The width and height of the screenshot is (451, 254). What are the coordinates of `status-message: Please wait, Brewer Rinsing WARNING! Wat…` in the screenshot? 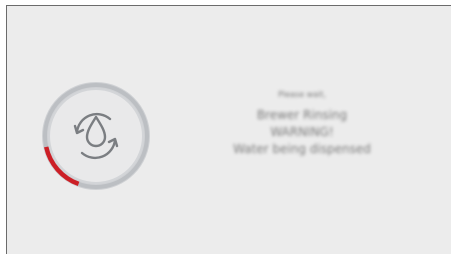 It's located at (302, 123).